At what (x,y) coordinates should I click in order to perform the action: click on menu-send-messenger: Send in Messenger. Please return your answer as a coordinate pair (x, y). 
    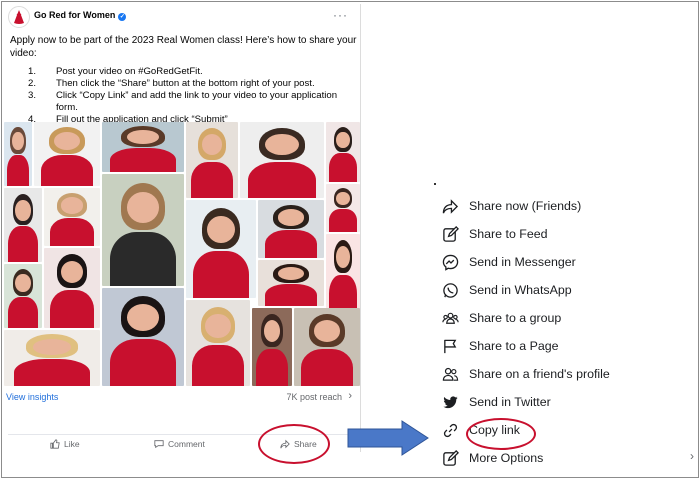
    Looking at the image, I should click on (562, 262).